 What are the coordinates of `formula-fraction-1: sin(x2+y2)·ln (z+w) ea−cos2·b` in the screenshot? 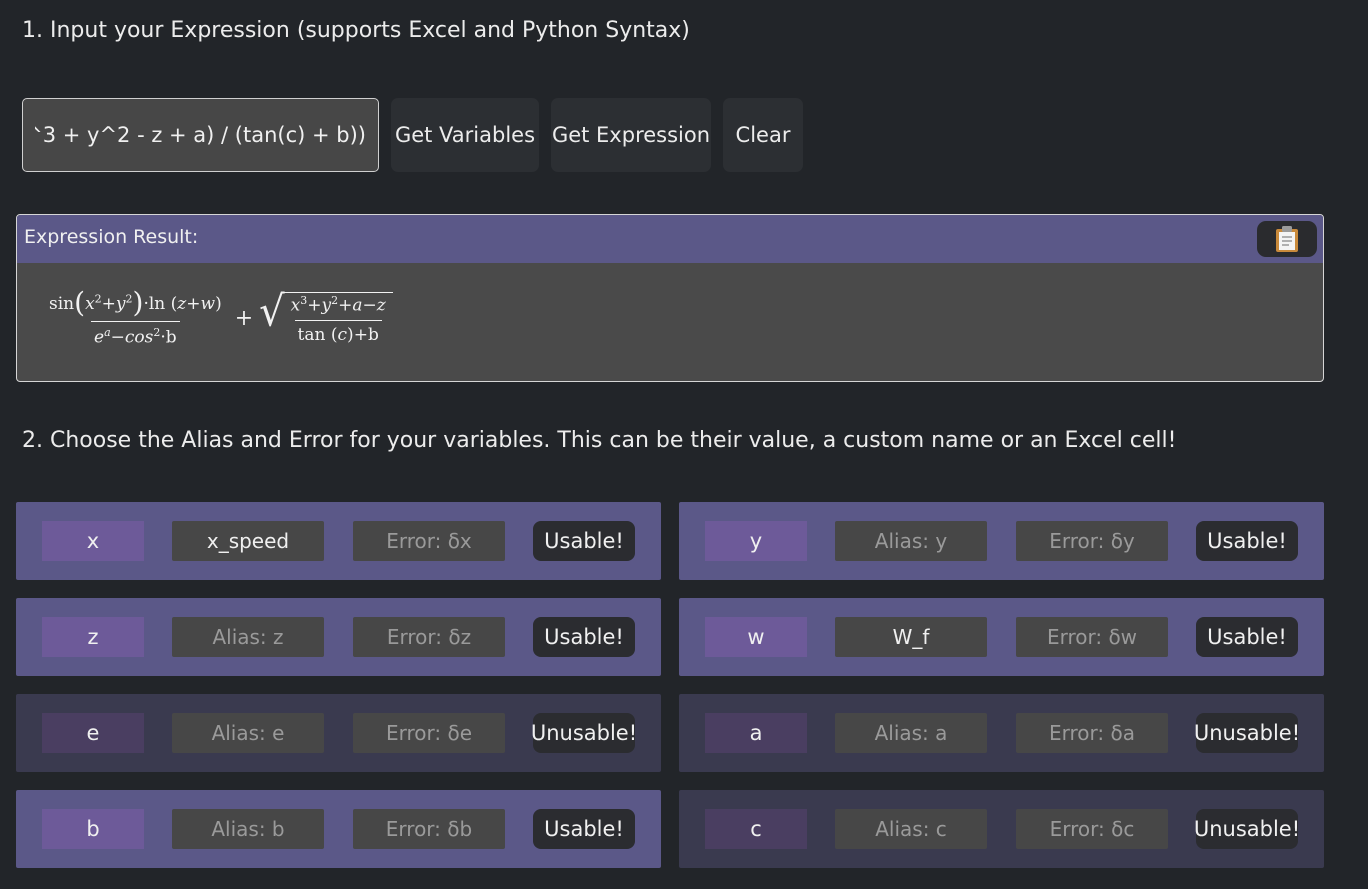 It's located at (135, 318).